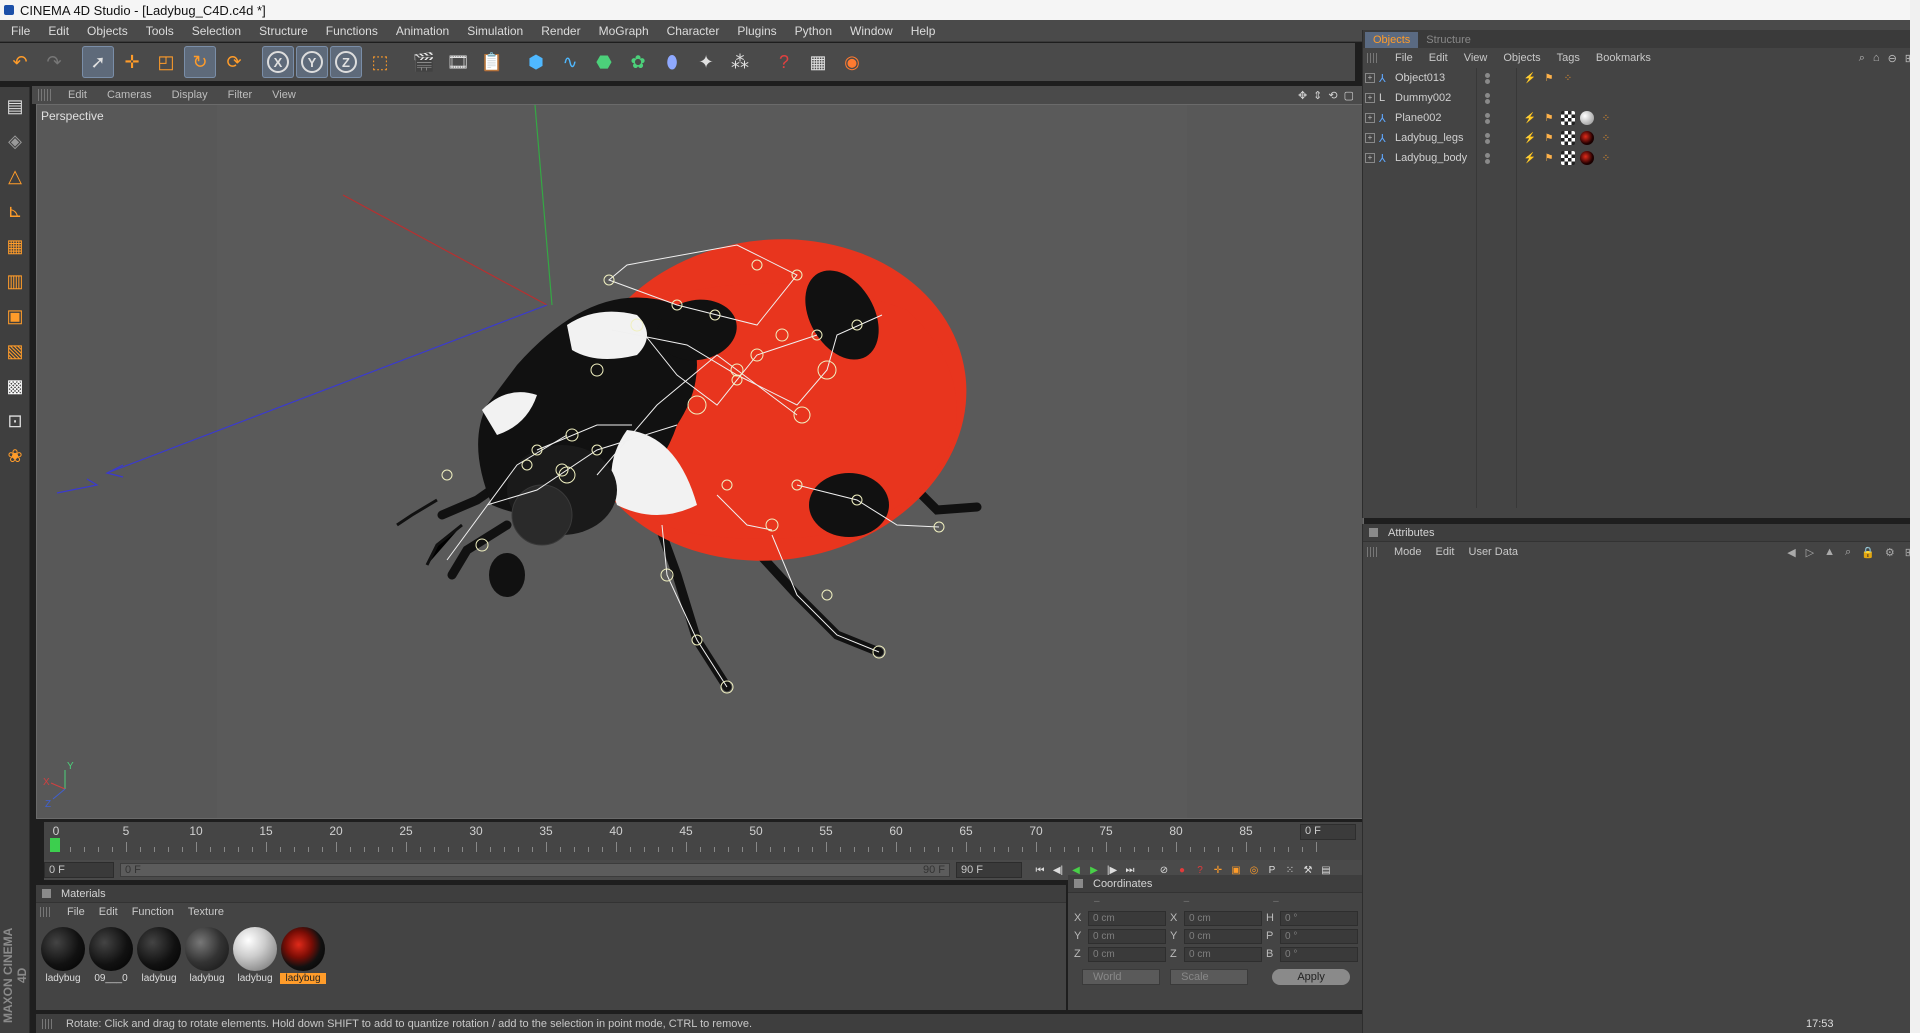 This screenshot has width=1920, height=1033. What do you see at coordinates (1623, 58) in the screenshot?
I see `om-menu-bookmarks: Bookmarks` at bounding box center [1623, 58].